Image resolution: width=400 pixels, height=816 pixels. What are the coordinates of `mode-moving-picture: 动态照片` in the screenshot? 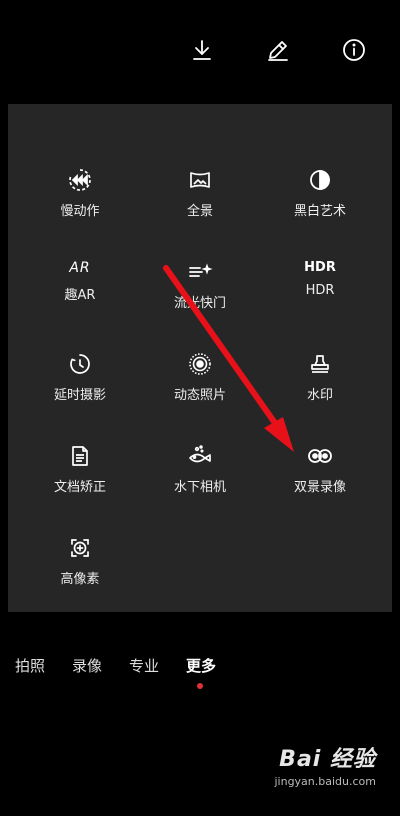 It's located at (200, 345).